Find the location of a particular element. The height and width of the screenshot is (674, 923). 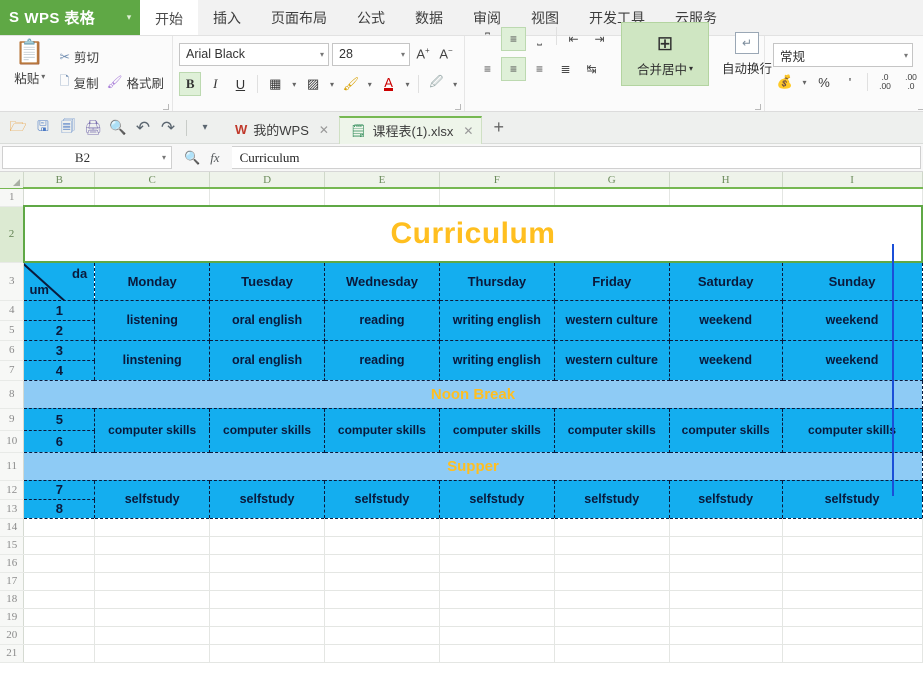

schedule-cell: listening is located at coordinates (152, 320).